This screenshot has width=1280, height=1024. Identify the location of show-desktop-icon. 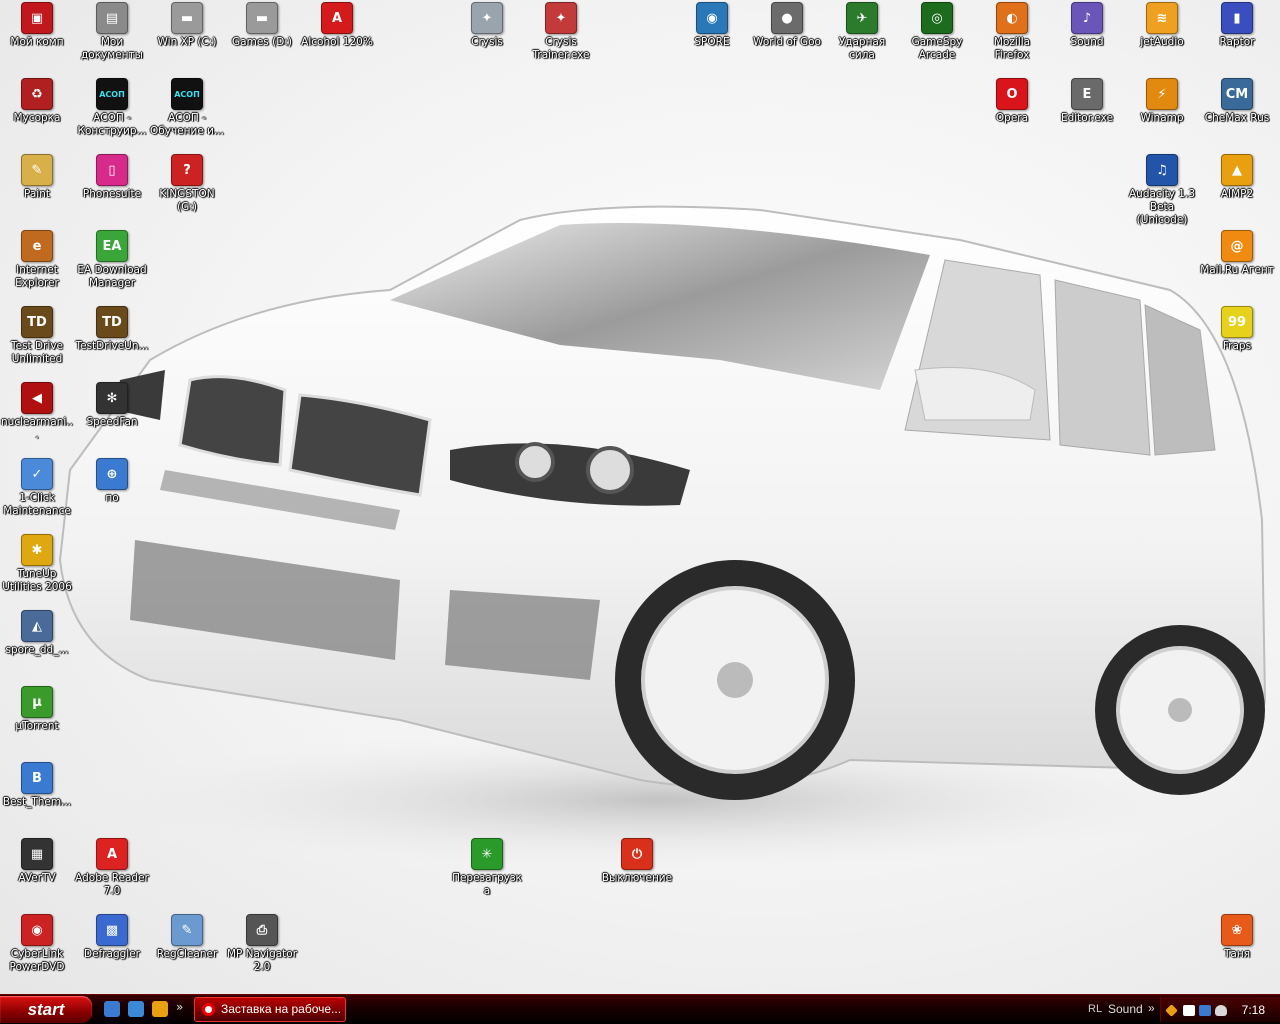
(112, 1009).